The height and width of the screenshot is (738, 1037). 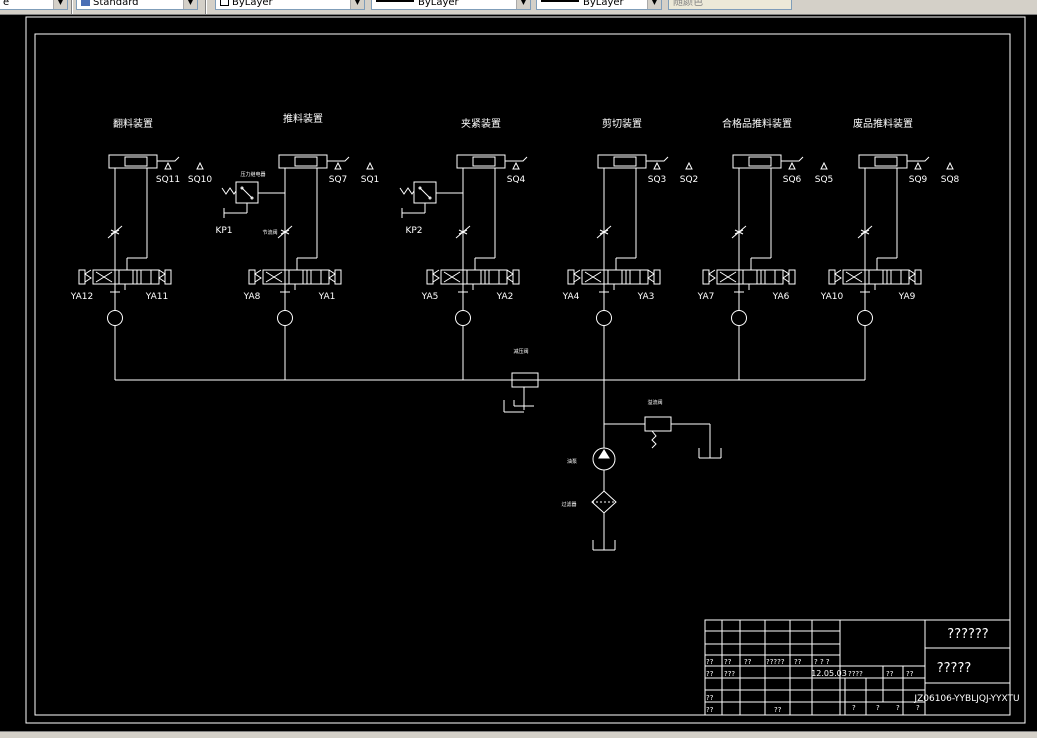 What do you see at coordinates (34, 5) in the screenshot?
I see `partial-dropdown: e ▼` at bounding box center [34, 5].